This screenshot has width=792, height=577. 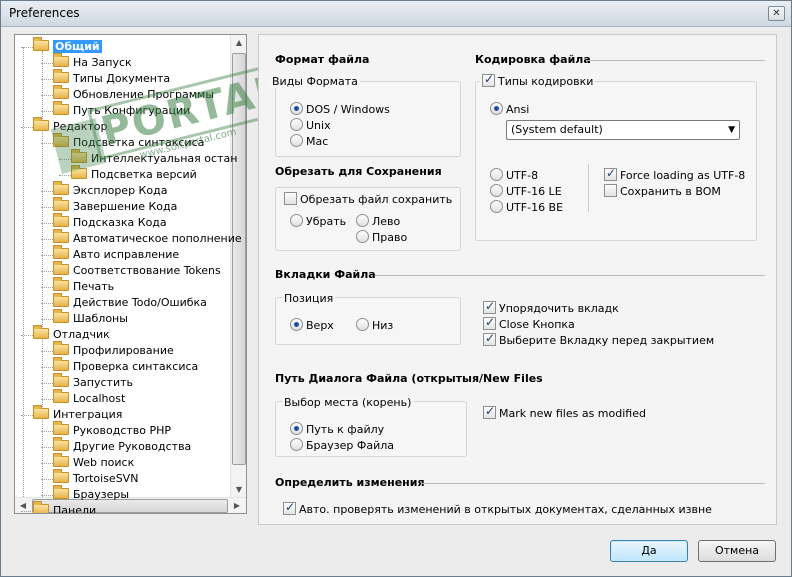 What do you see at coordinates (91, 494) in the screenshot?
I see `tree-item: Браузеры` at bounding box center [91, 494].